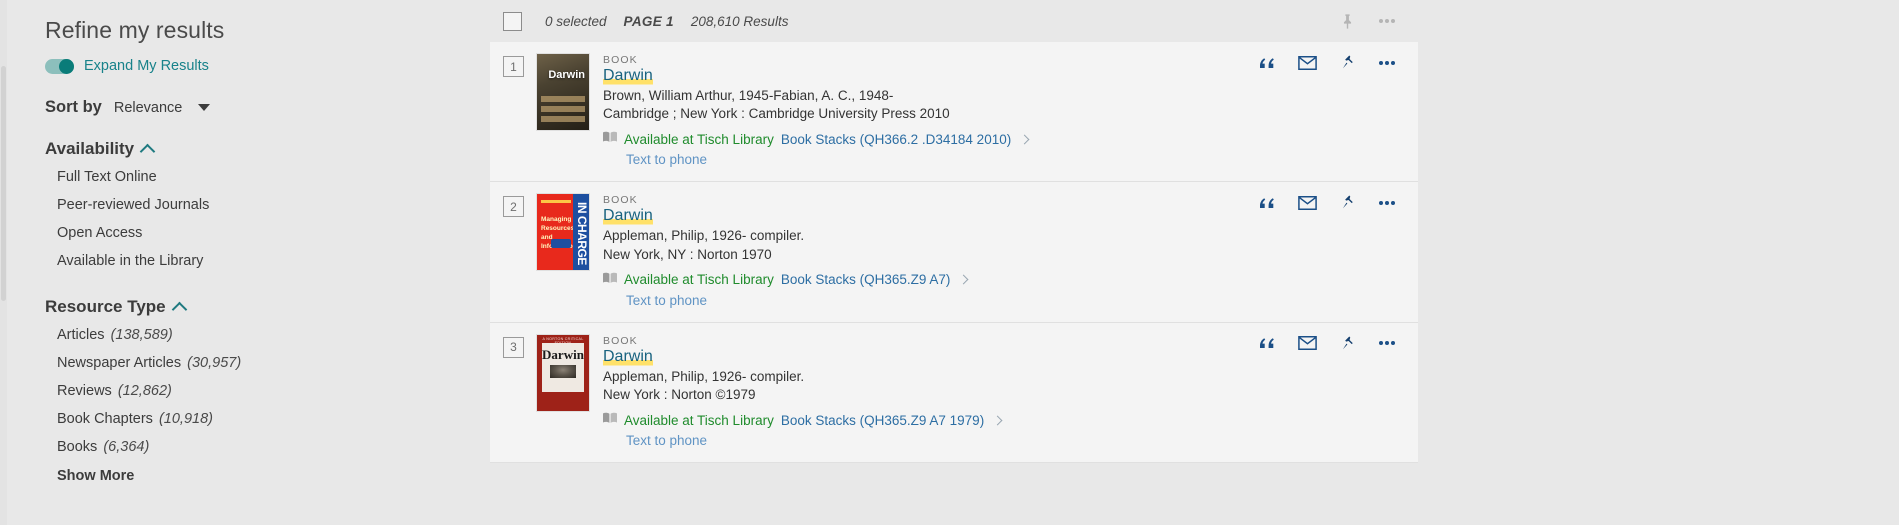 This screenshot has height=525, width=1899. I want to click on facet-title: Availability, so click(90, 148).